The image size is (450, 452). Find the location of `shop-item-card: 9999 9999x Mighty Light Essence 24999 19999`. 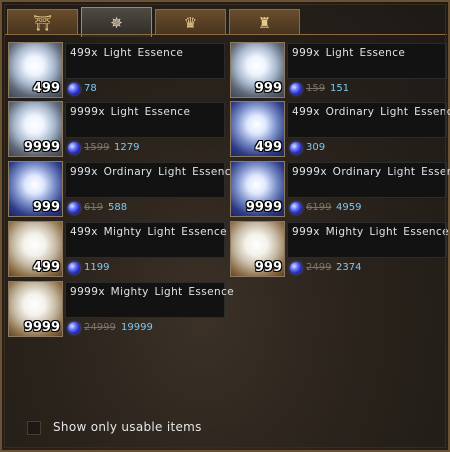

shop-item-card: 9999 9999x Mighty Light Essence 24999 19999 is located at coordinates (121, 309).